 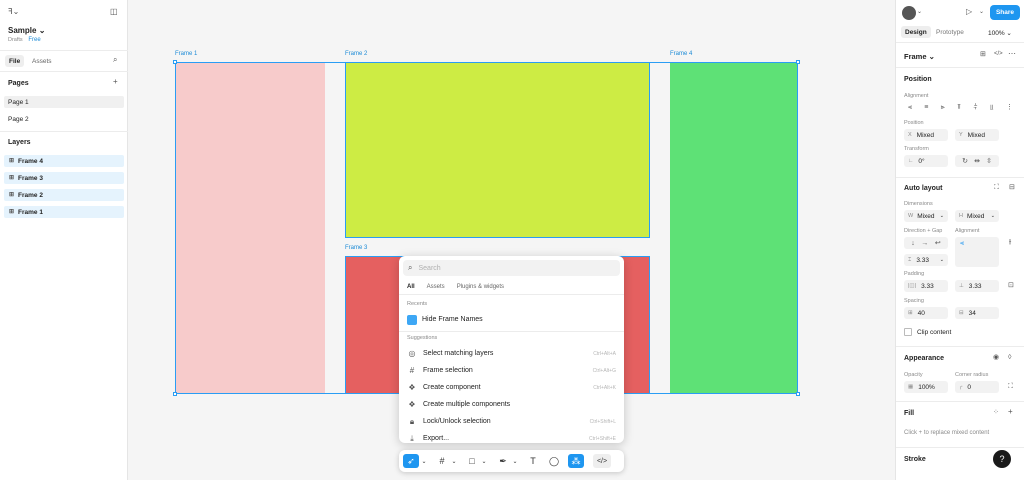 I want to click on menu-item-lock: 🔒︎ Lock/Unlock selection Ctrl+Shift+L, so click(x=511, y=421).